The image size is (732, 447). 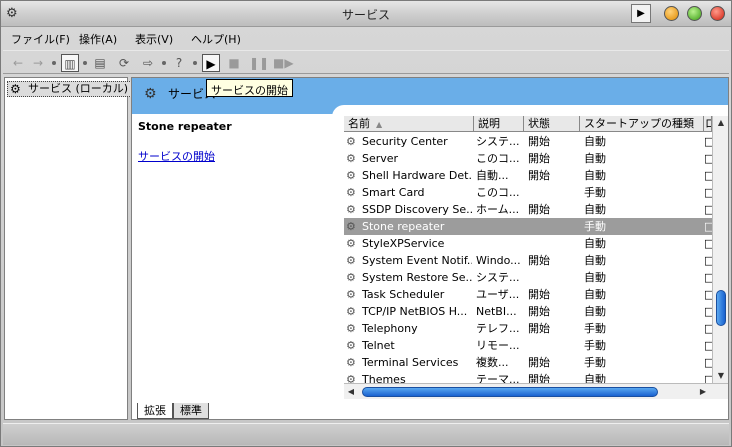 What do you see at coordinates (720, 249) in the screenshot?
I see `vertical-scrollbar: ▲ ▼` at bounding box center [720, 249].